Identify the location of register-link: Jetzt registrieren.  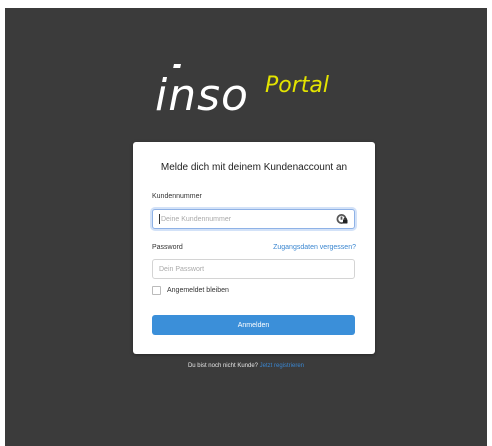
(282, 366).